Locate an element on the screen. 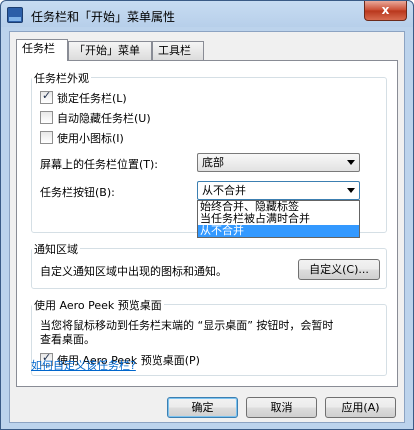  small-icons-checkbox is located at coordinates (46, 137).